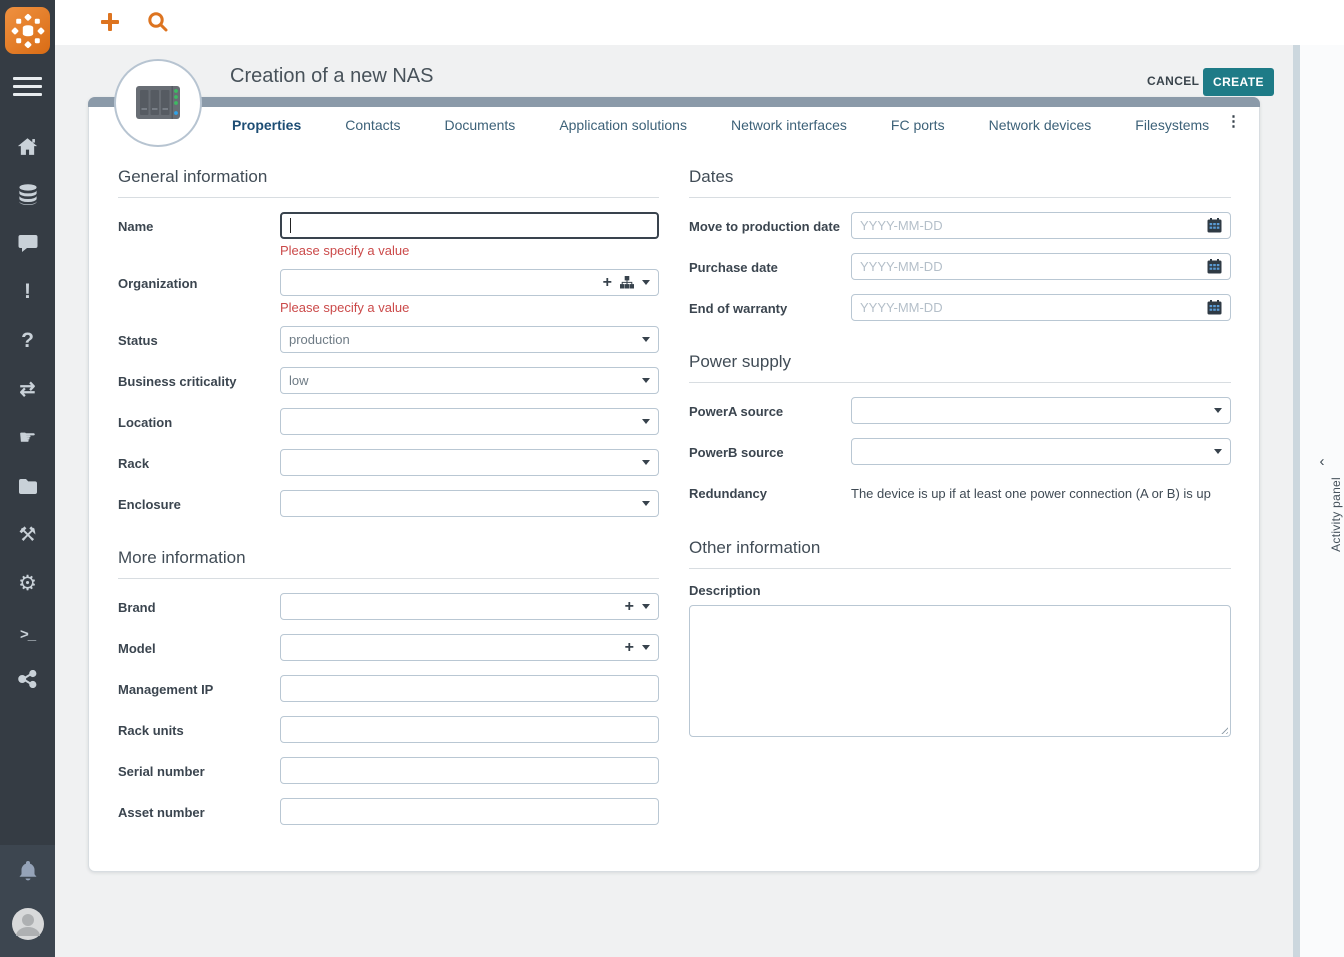 This screenshot has width=1344, height=957. Describe the element at coordinates (789, 125) in the screenshot. I see `tab-network-interfaces: Network interfaces` at that location.